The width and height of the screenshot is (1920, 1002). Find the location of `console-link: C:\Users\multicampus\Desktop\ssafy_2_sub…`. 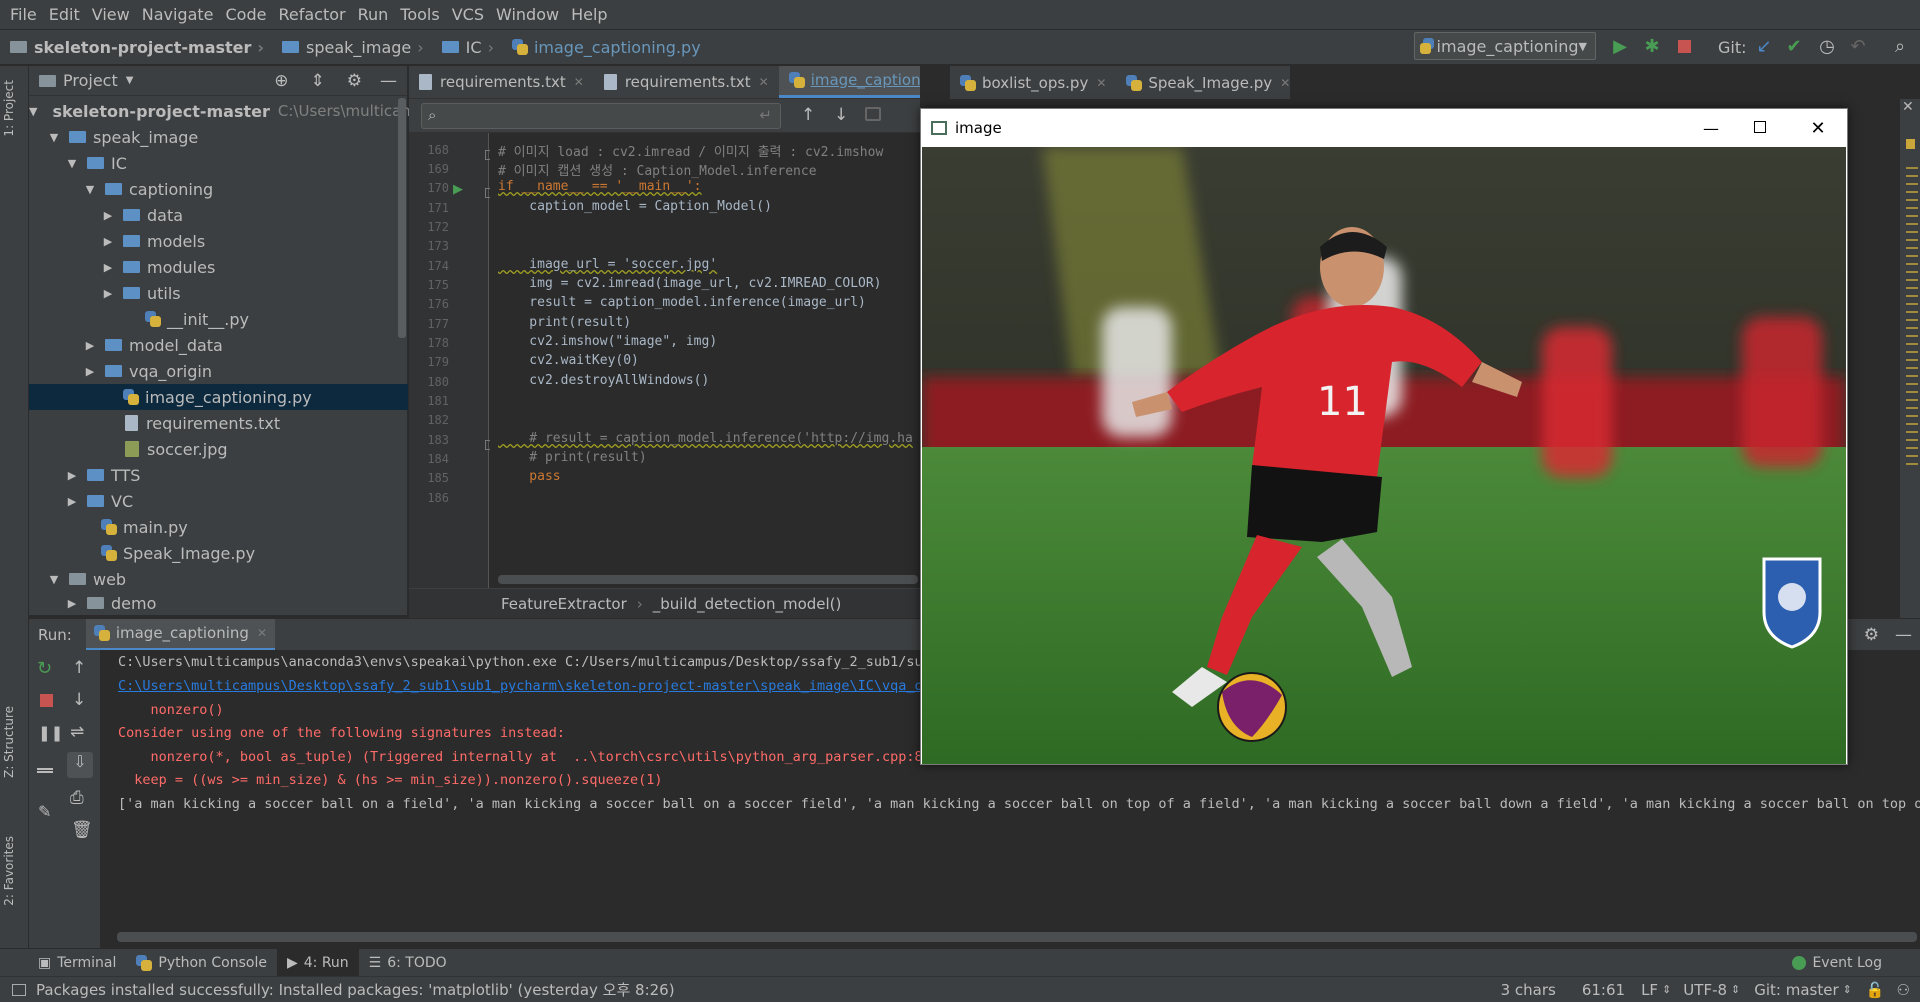

console-link: C:\Users\multicampus\Desktop\ssafy_2_sub… is located at coordinates (524, 686).